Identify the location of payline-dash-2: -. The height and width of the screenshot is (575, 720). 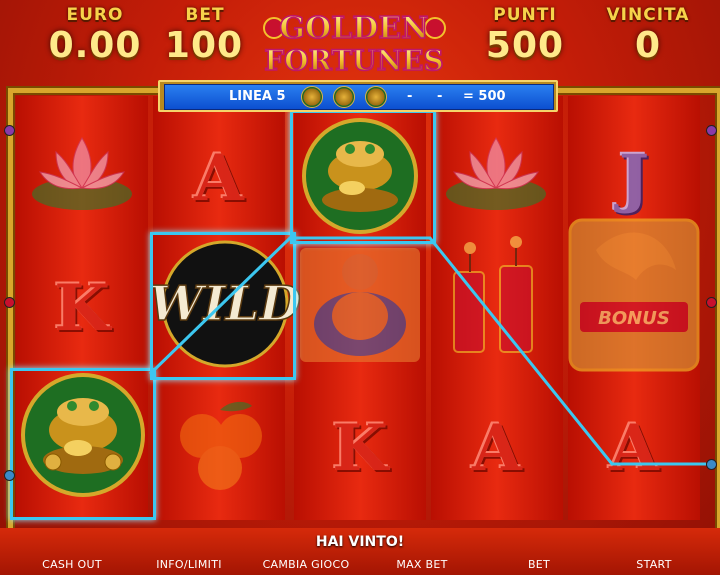
(440, 96).